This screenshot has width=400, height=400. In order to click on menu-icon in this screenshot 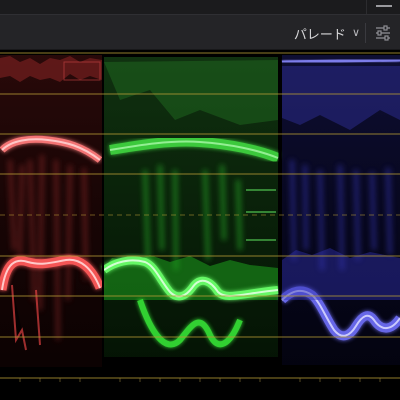, I will do `click(384, 6)`.